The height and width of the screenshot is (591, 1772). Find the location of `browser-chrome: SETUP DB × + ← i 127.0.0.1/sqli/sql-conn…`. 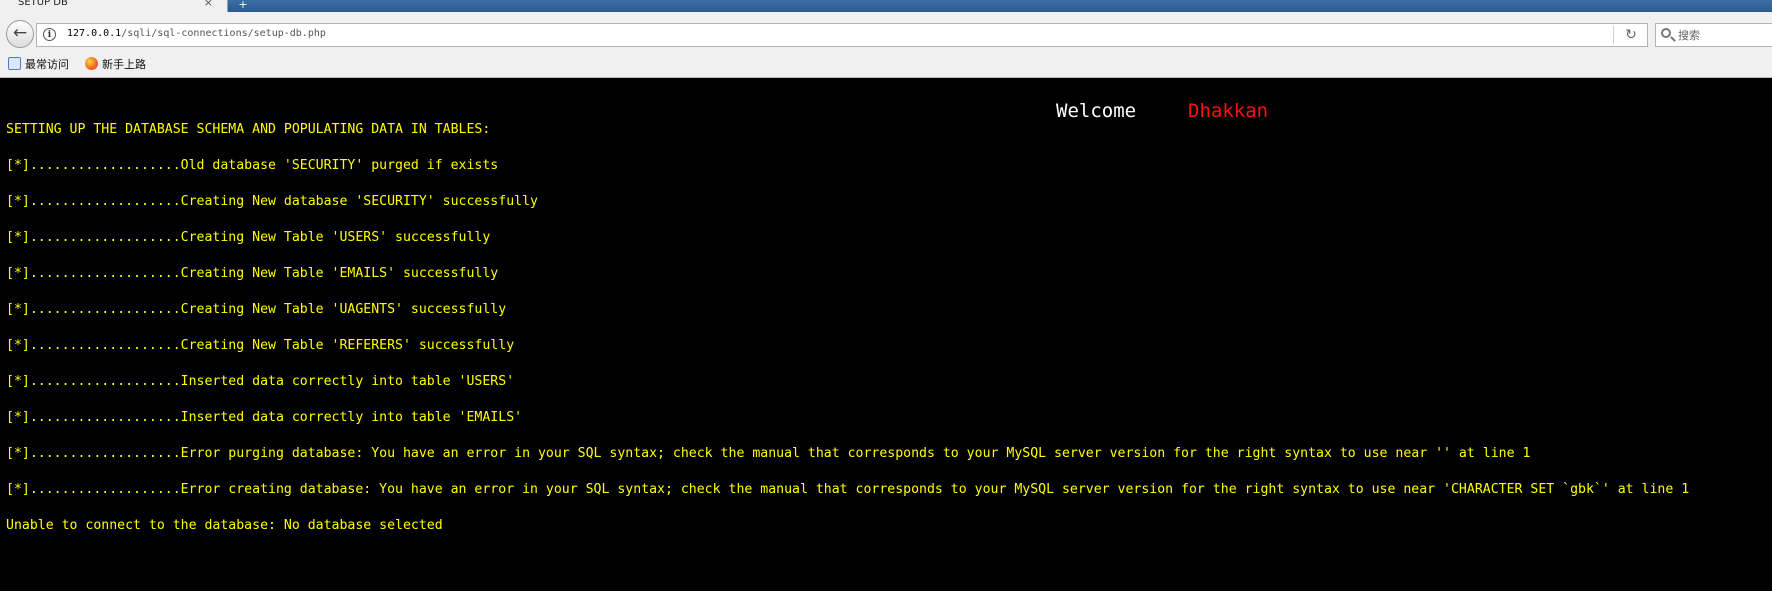

browser-chrome: SETUP DB × + ← i 127.0.0.1/sqli/sql-conn… is located at coordinates (886, 39).